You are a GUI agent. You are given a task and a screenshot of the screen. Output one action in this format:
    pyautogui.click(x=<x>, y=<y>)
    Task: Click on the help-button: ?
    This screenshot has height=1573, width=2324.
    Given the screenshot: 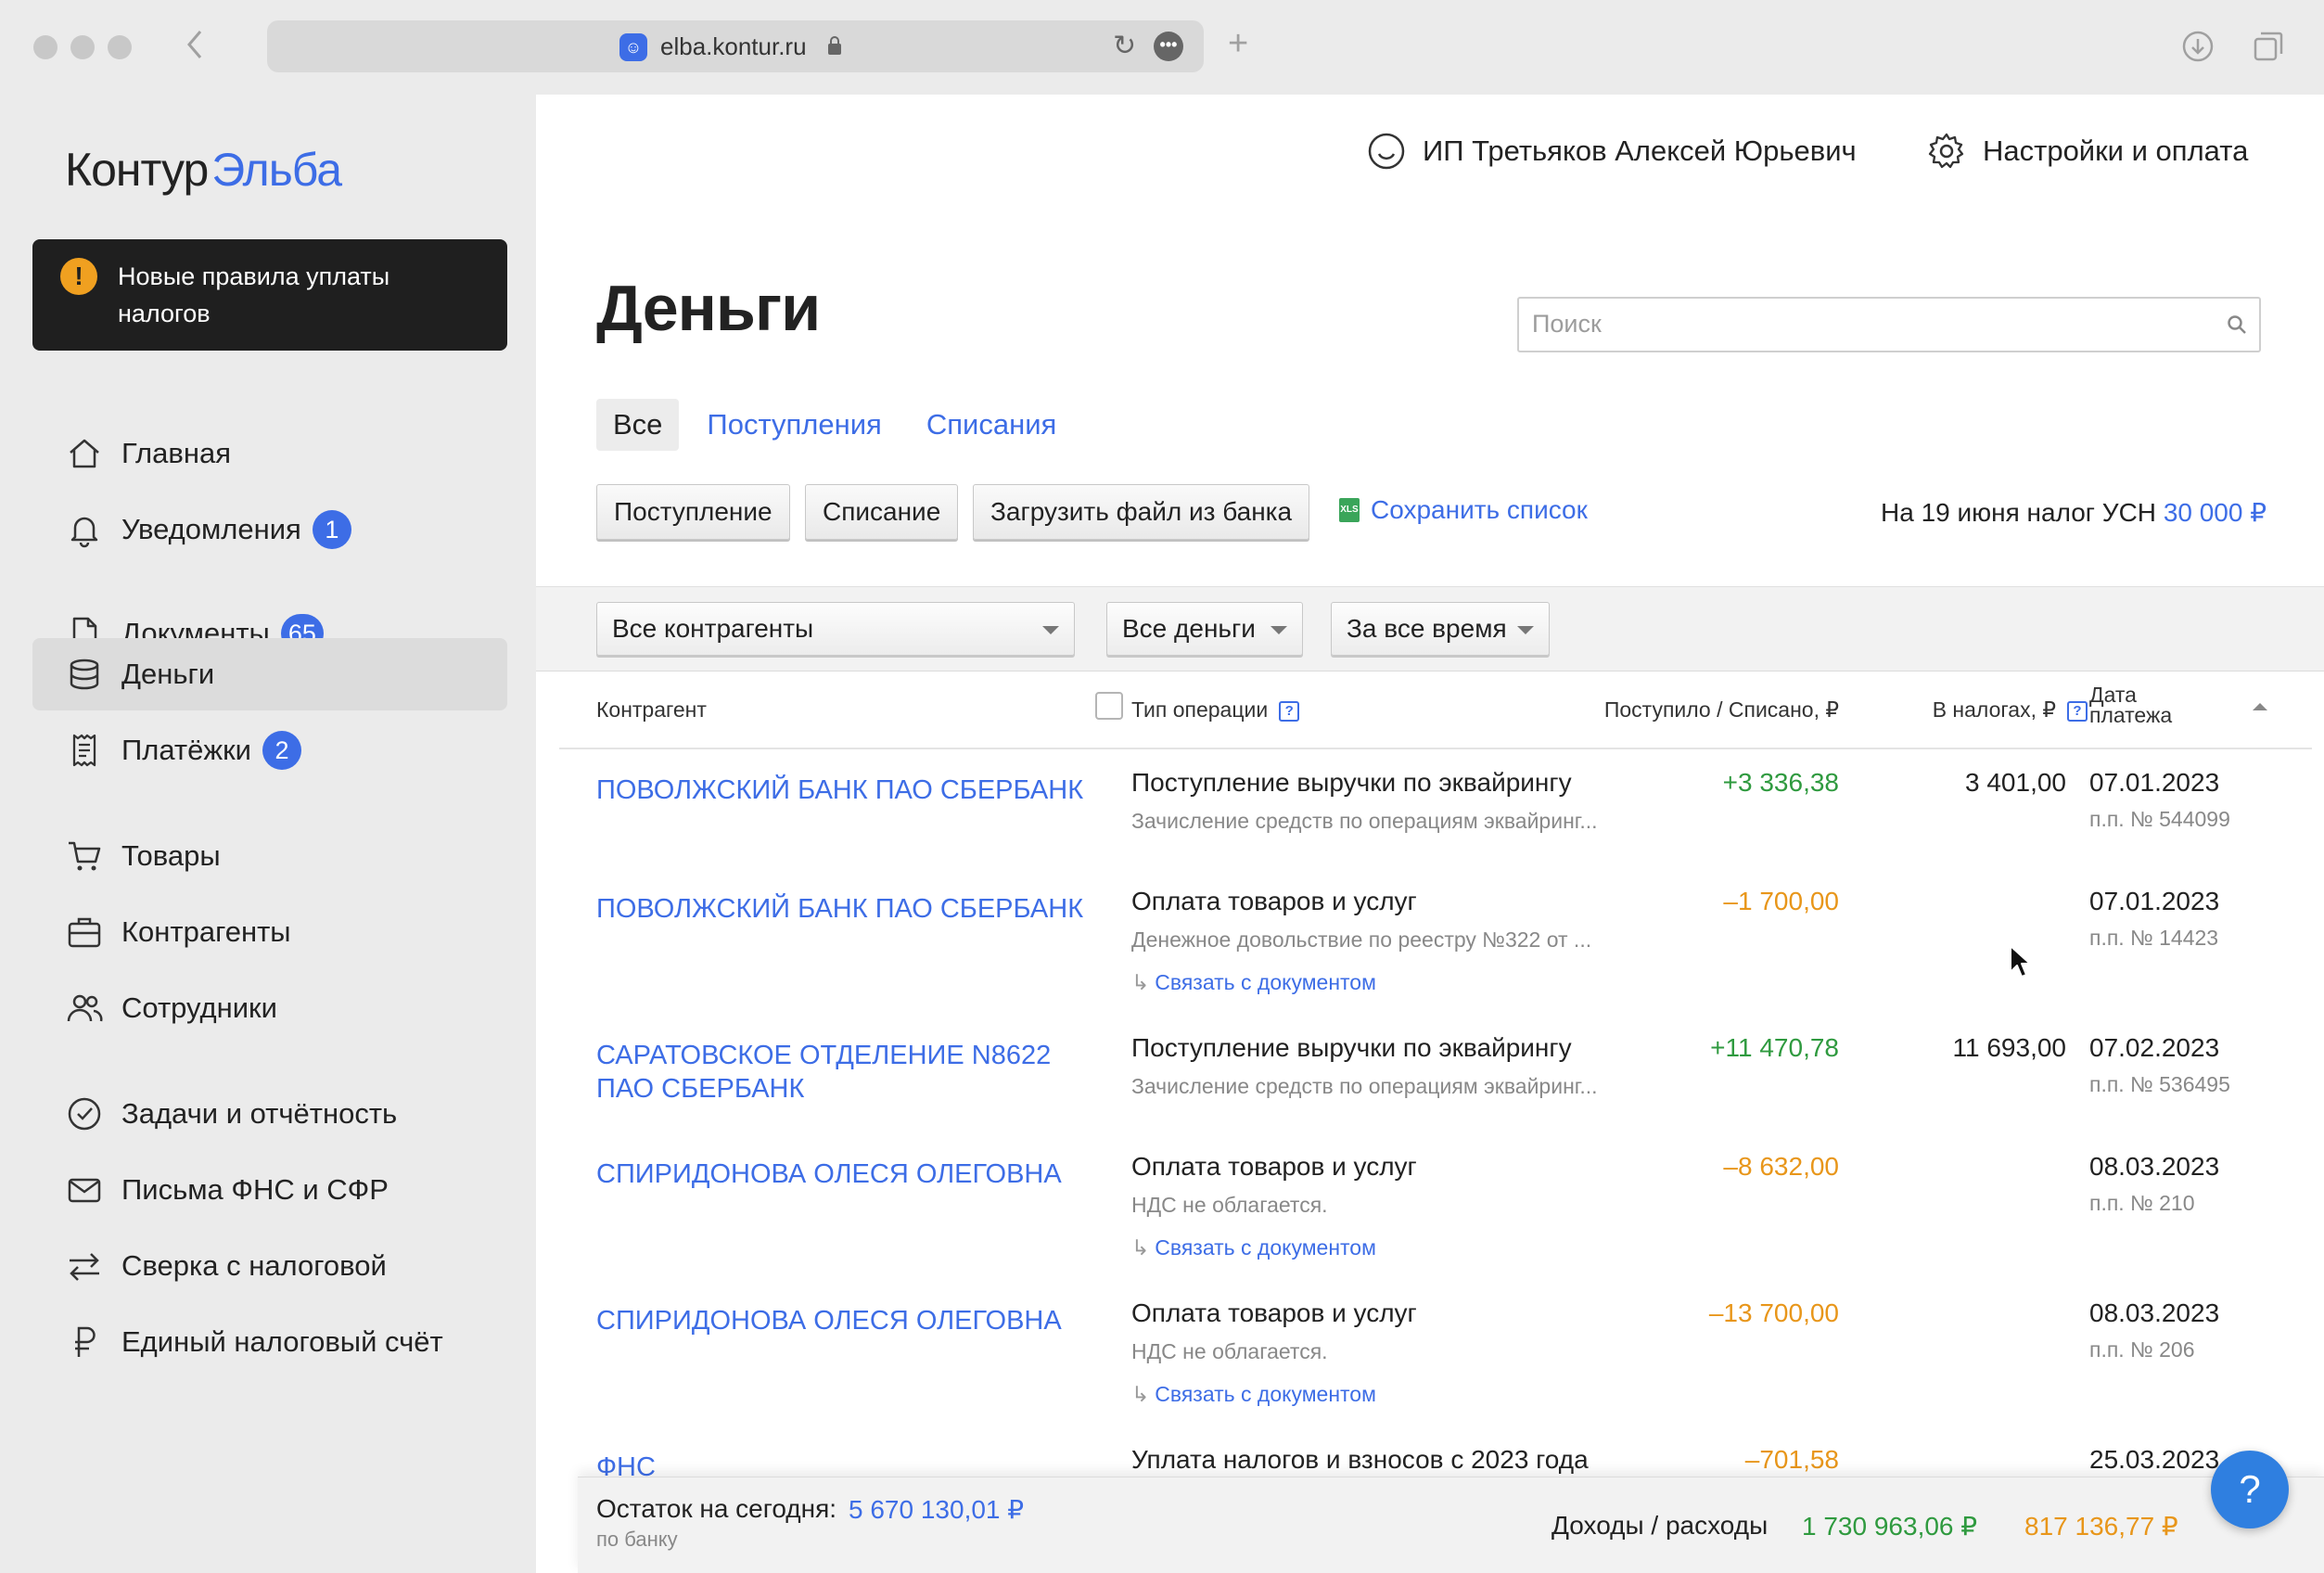 What is the action you would take?
    pyautogui.click(x=2250, y=1490)
    